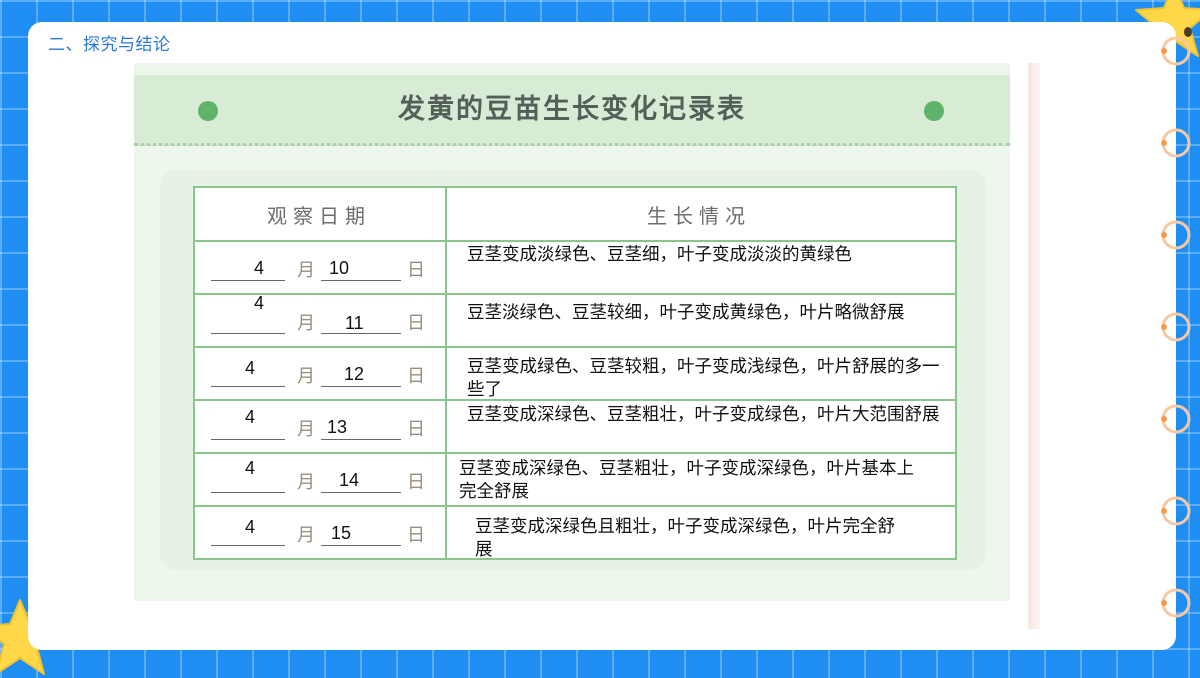  What do you see at coordinates (339, 268) in the screenshot?
I see `day-value: 10` at bounding box center [339, 268].